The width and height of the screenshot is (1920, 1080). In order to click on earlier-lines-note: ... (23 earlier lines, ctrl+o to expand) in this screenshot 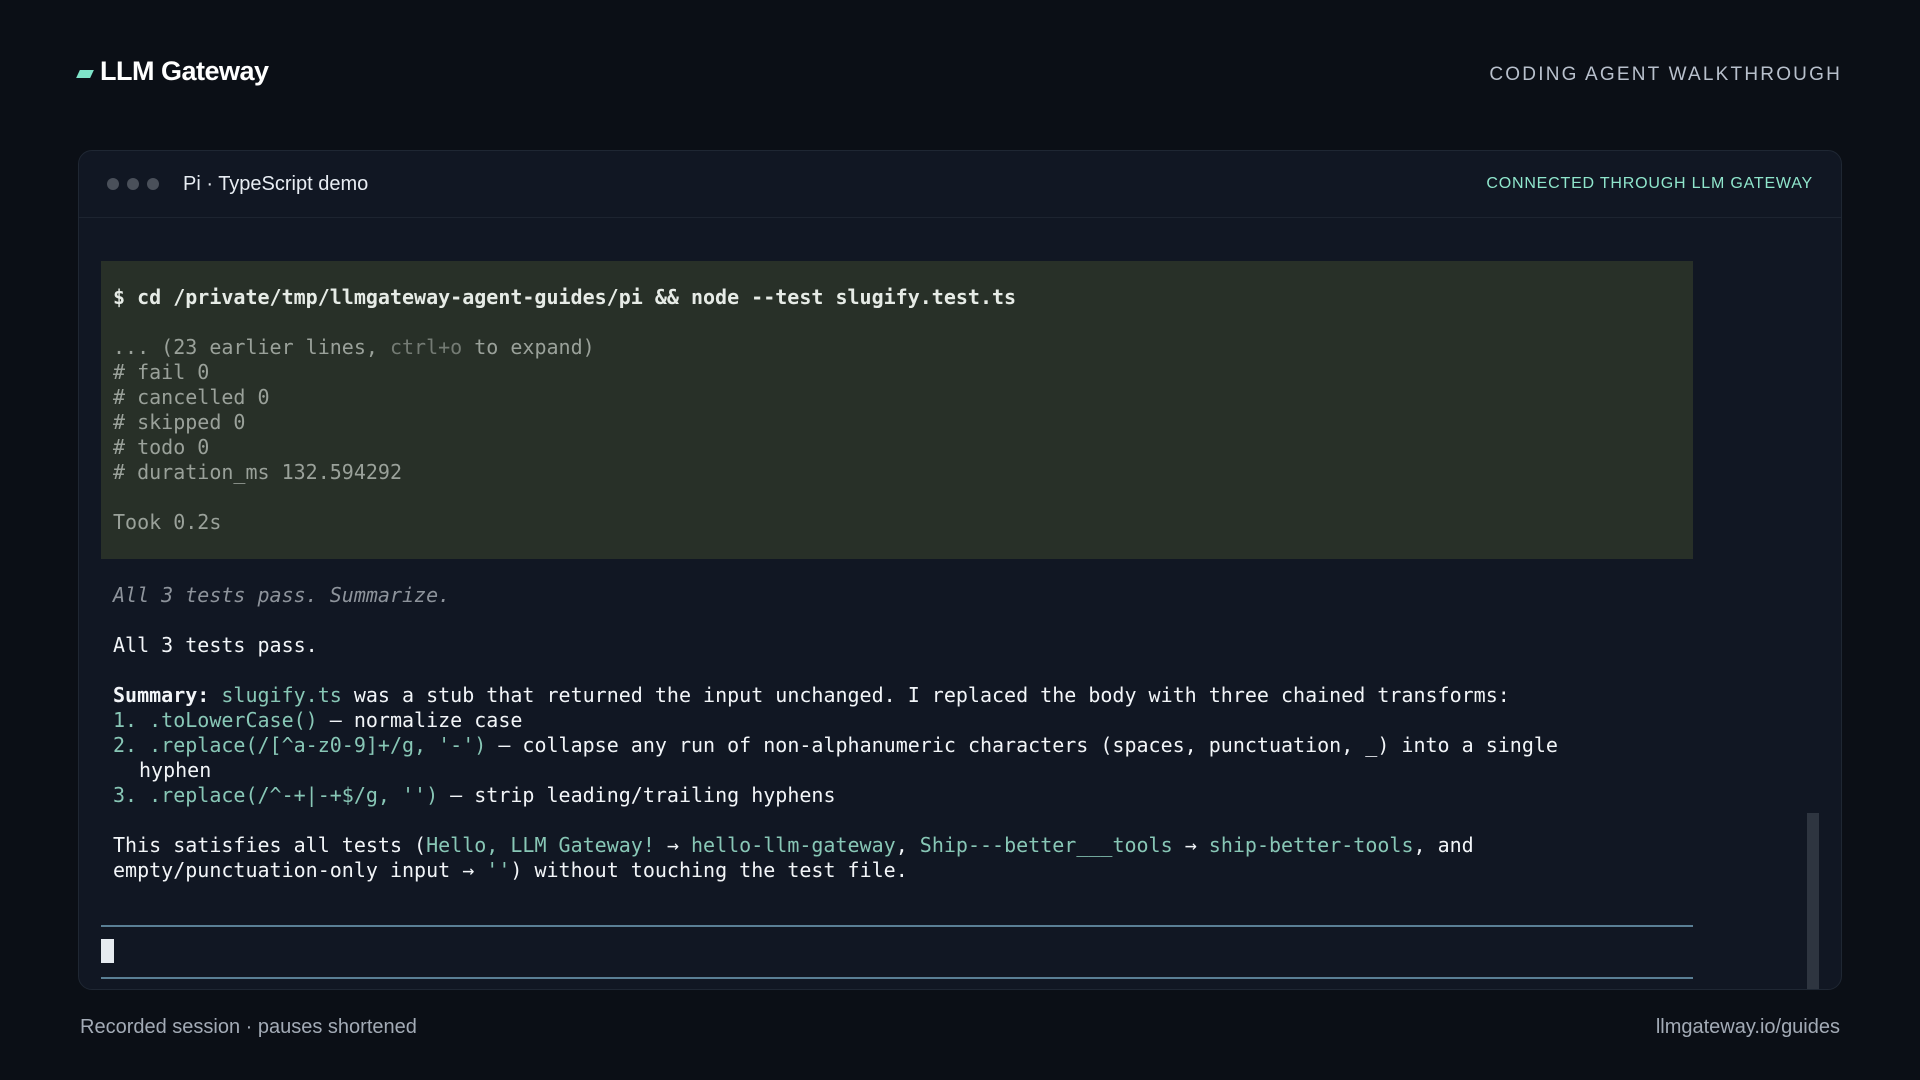, I will do `click(354, 347)`.